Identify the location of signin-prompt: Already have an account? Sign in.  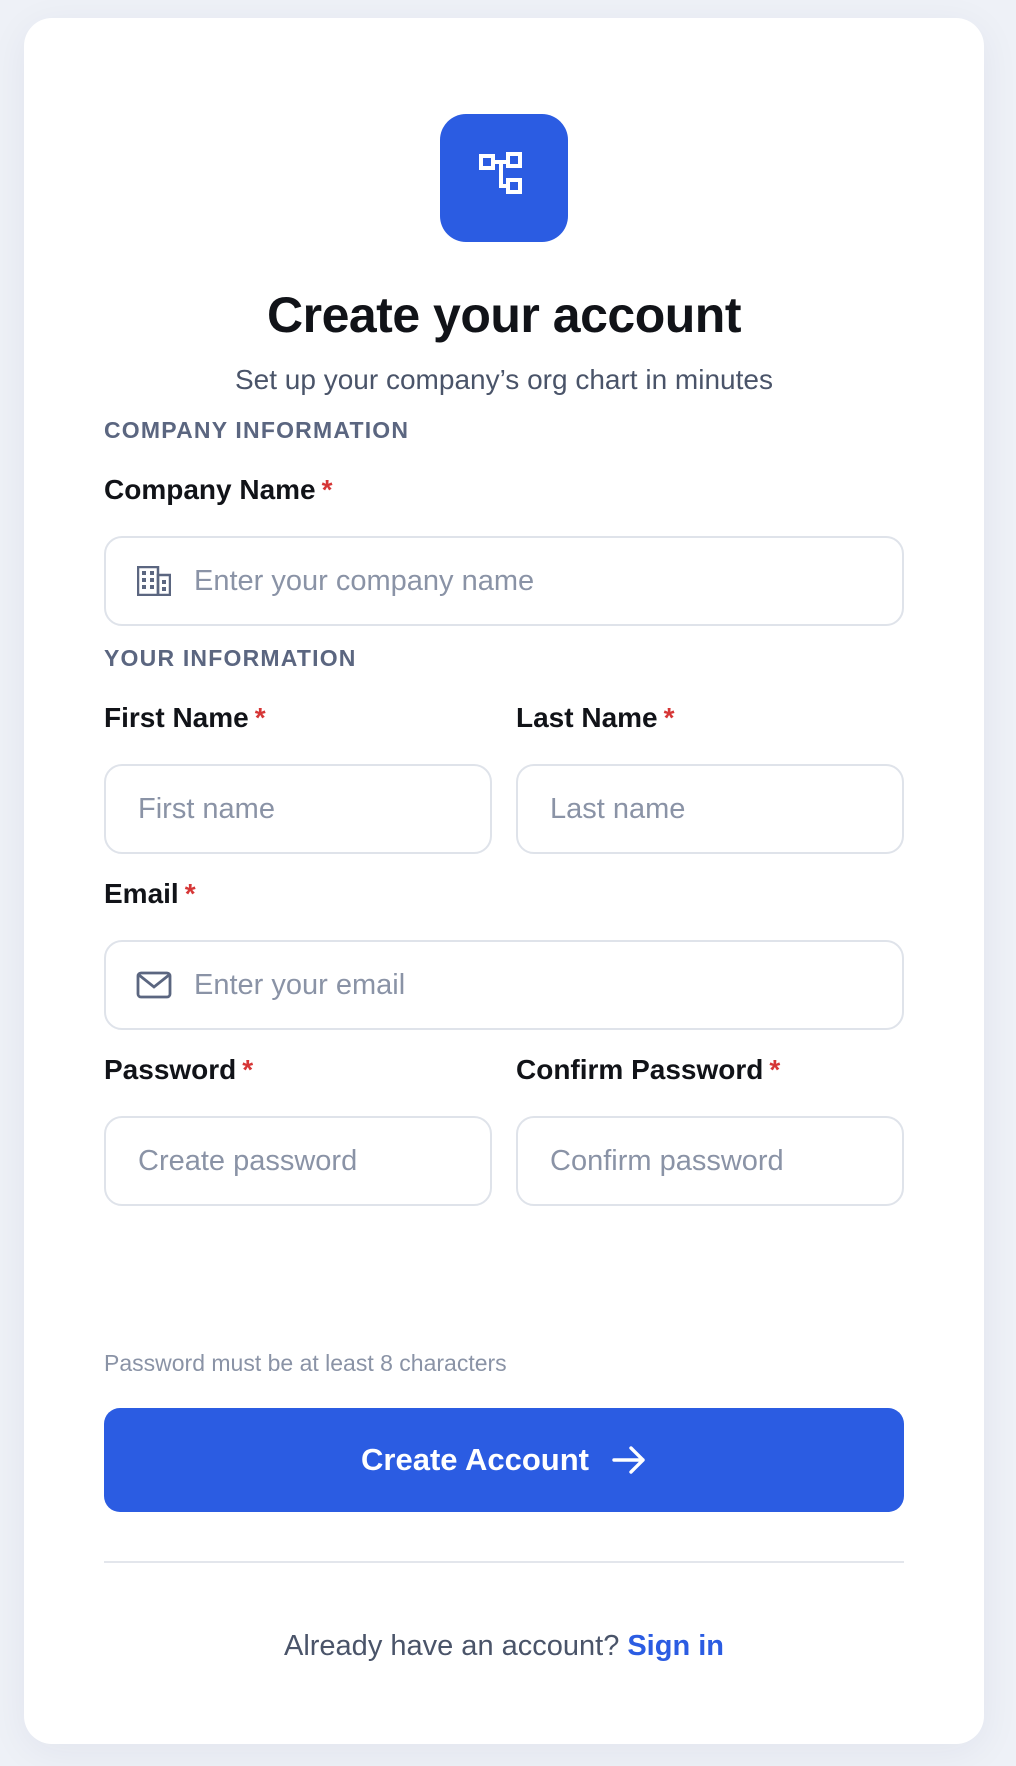
(504, 1646).